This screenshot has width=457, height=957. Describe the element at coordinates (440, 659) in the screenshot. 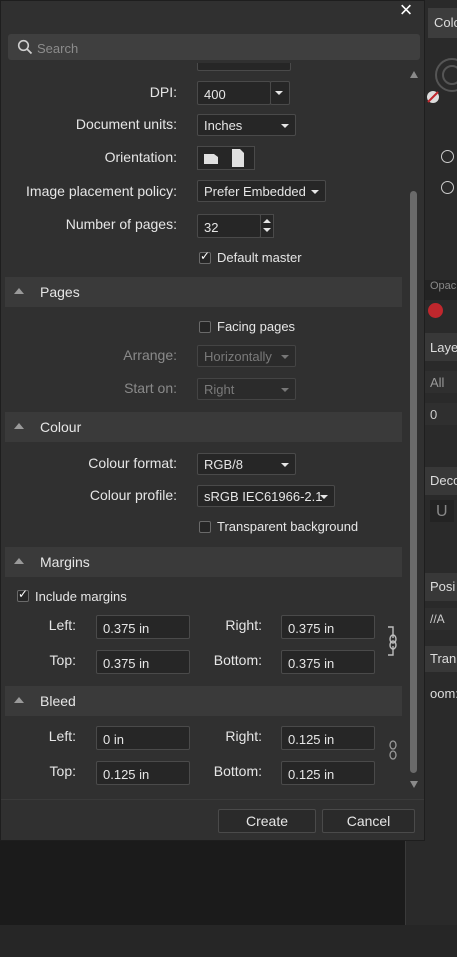

I see `transform-tab: Tran` at that location.